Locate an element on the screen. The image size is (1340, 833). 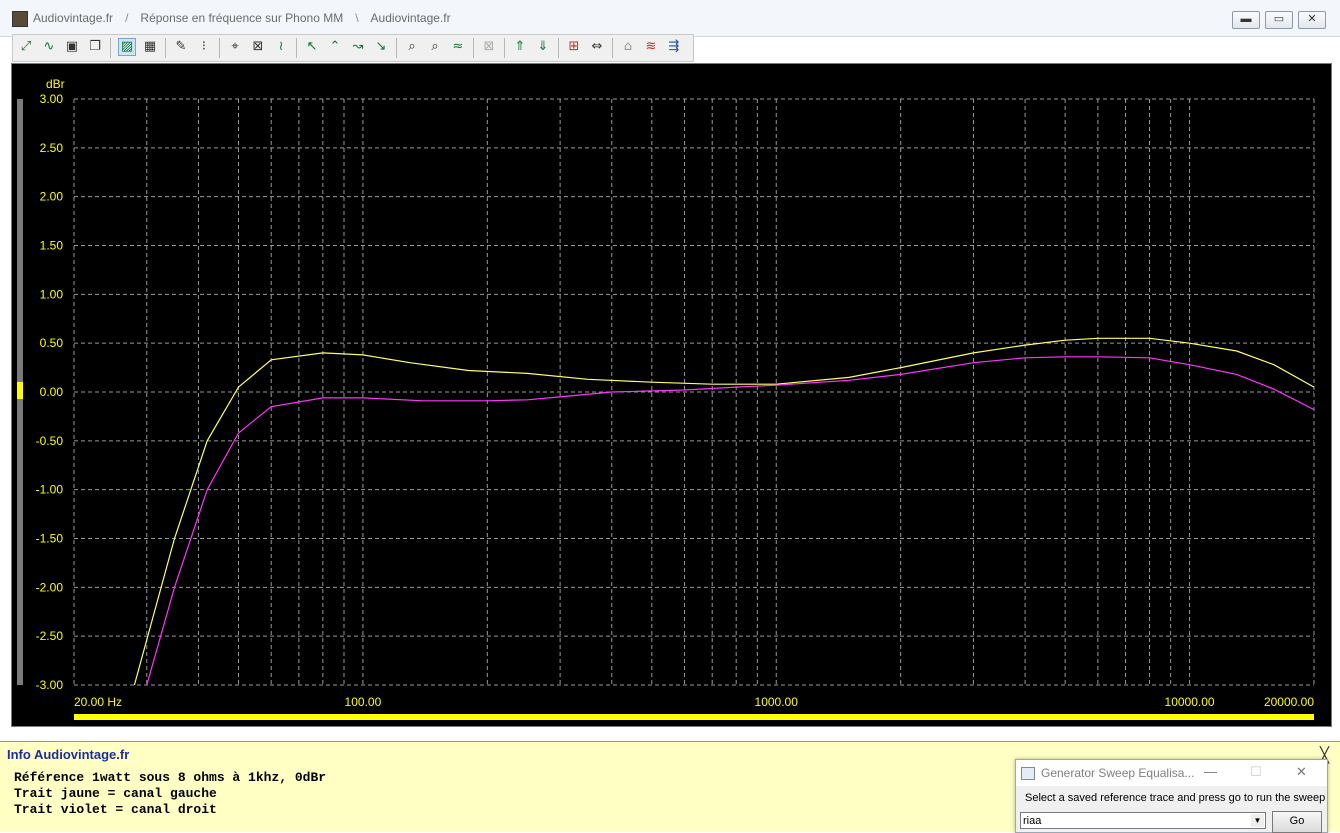
go-button: Go is located at coordinates (1297, 822).